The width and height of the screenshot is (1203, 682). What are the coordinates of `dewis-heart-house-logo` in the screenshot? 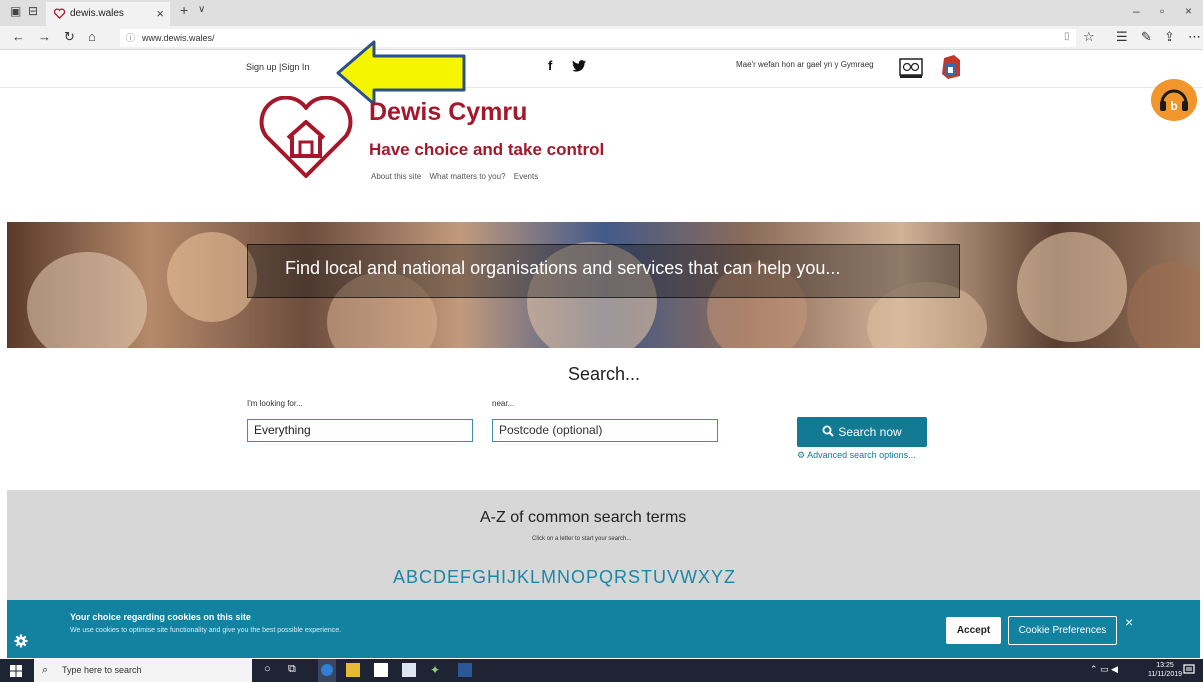 It's located at (306, 138).